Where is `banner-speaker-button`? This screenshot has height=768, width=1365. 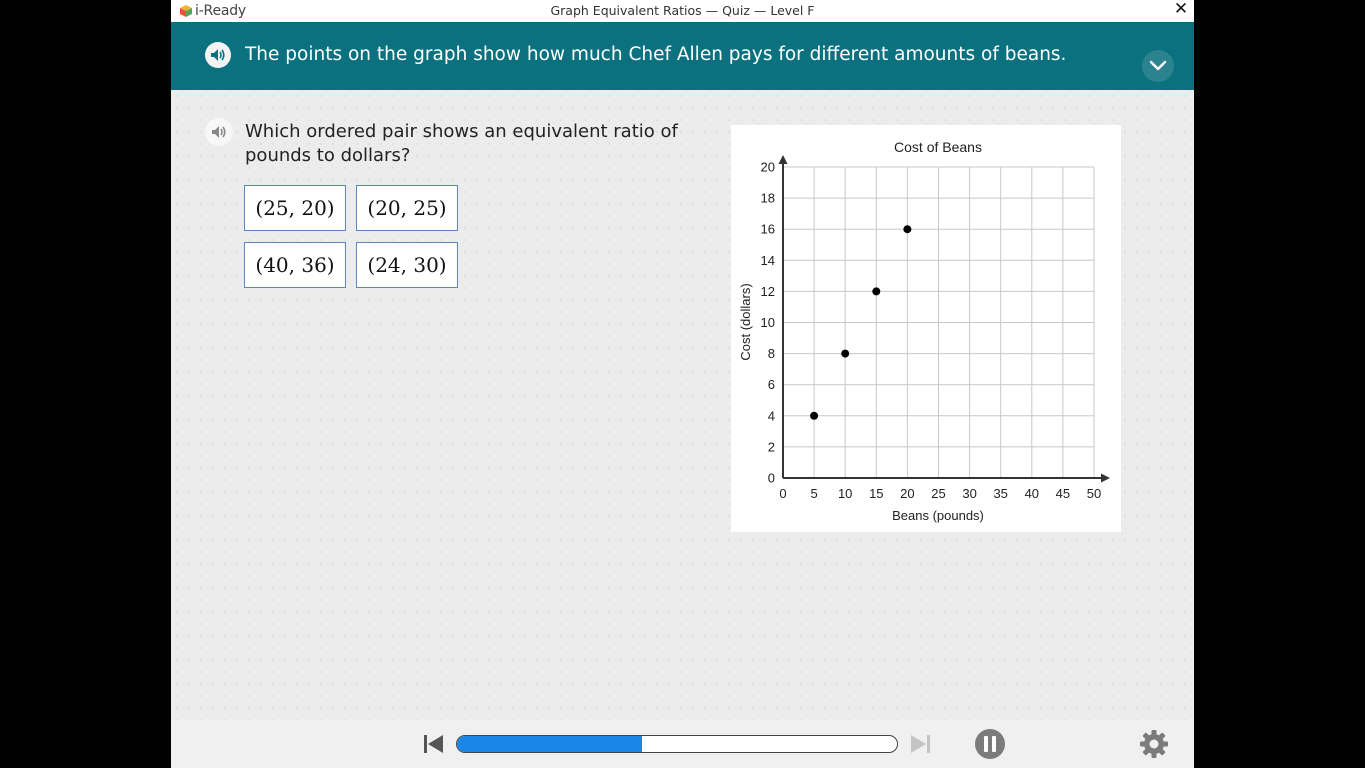
banner-speaker-button is located at coordinates (218, 55).